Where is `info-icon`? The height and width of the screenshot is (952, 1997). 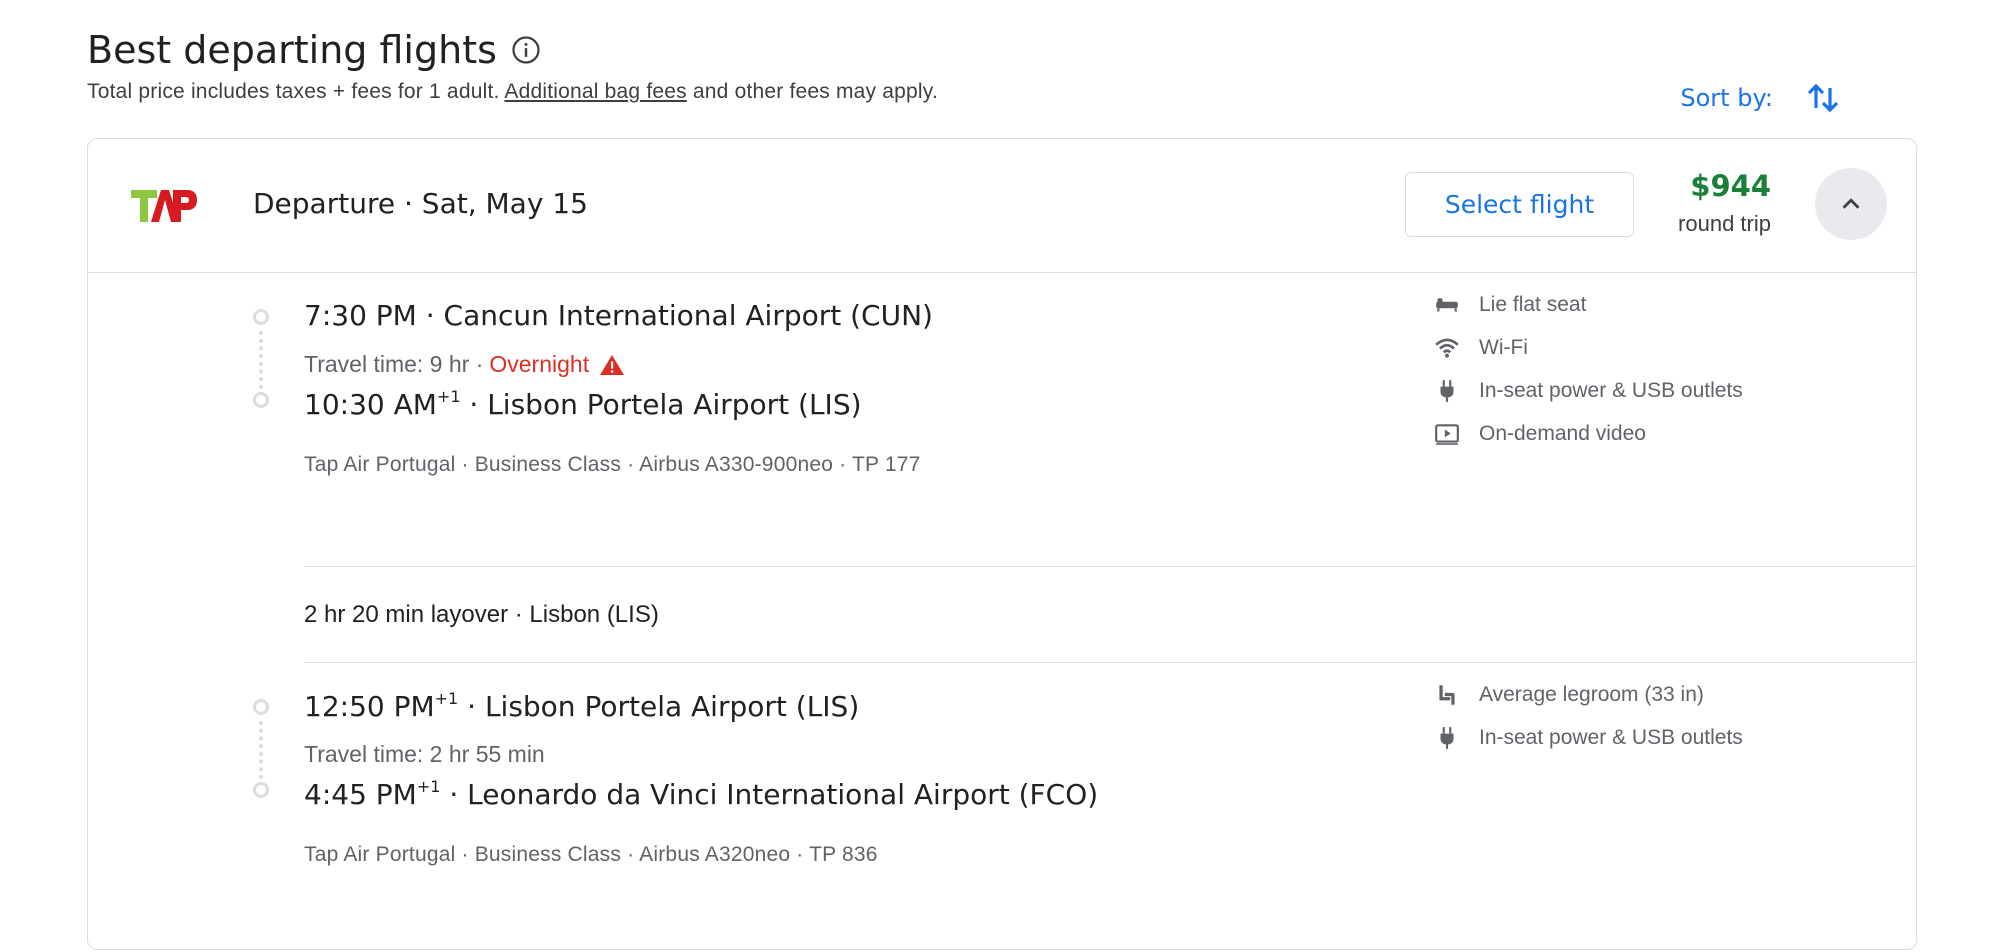 info-icon is located at coordinates (526, 50).